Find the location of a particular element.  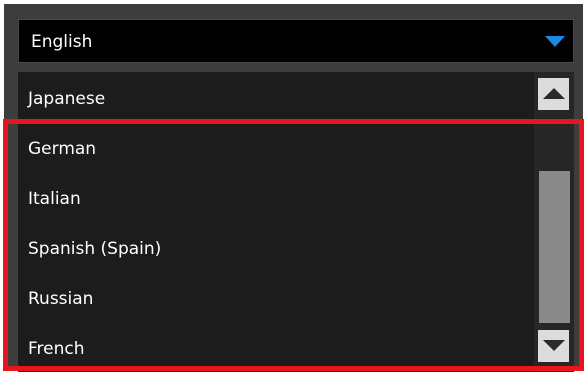

scroll-down-button is located at coordinates (553, 346).